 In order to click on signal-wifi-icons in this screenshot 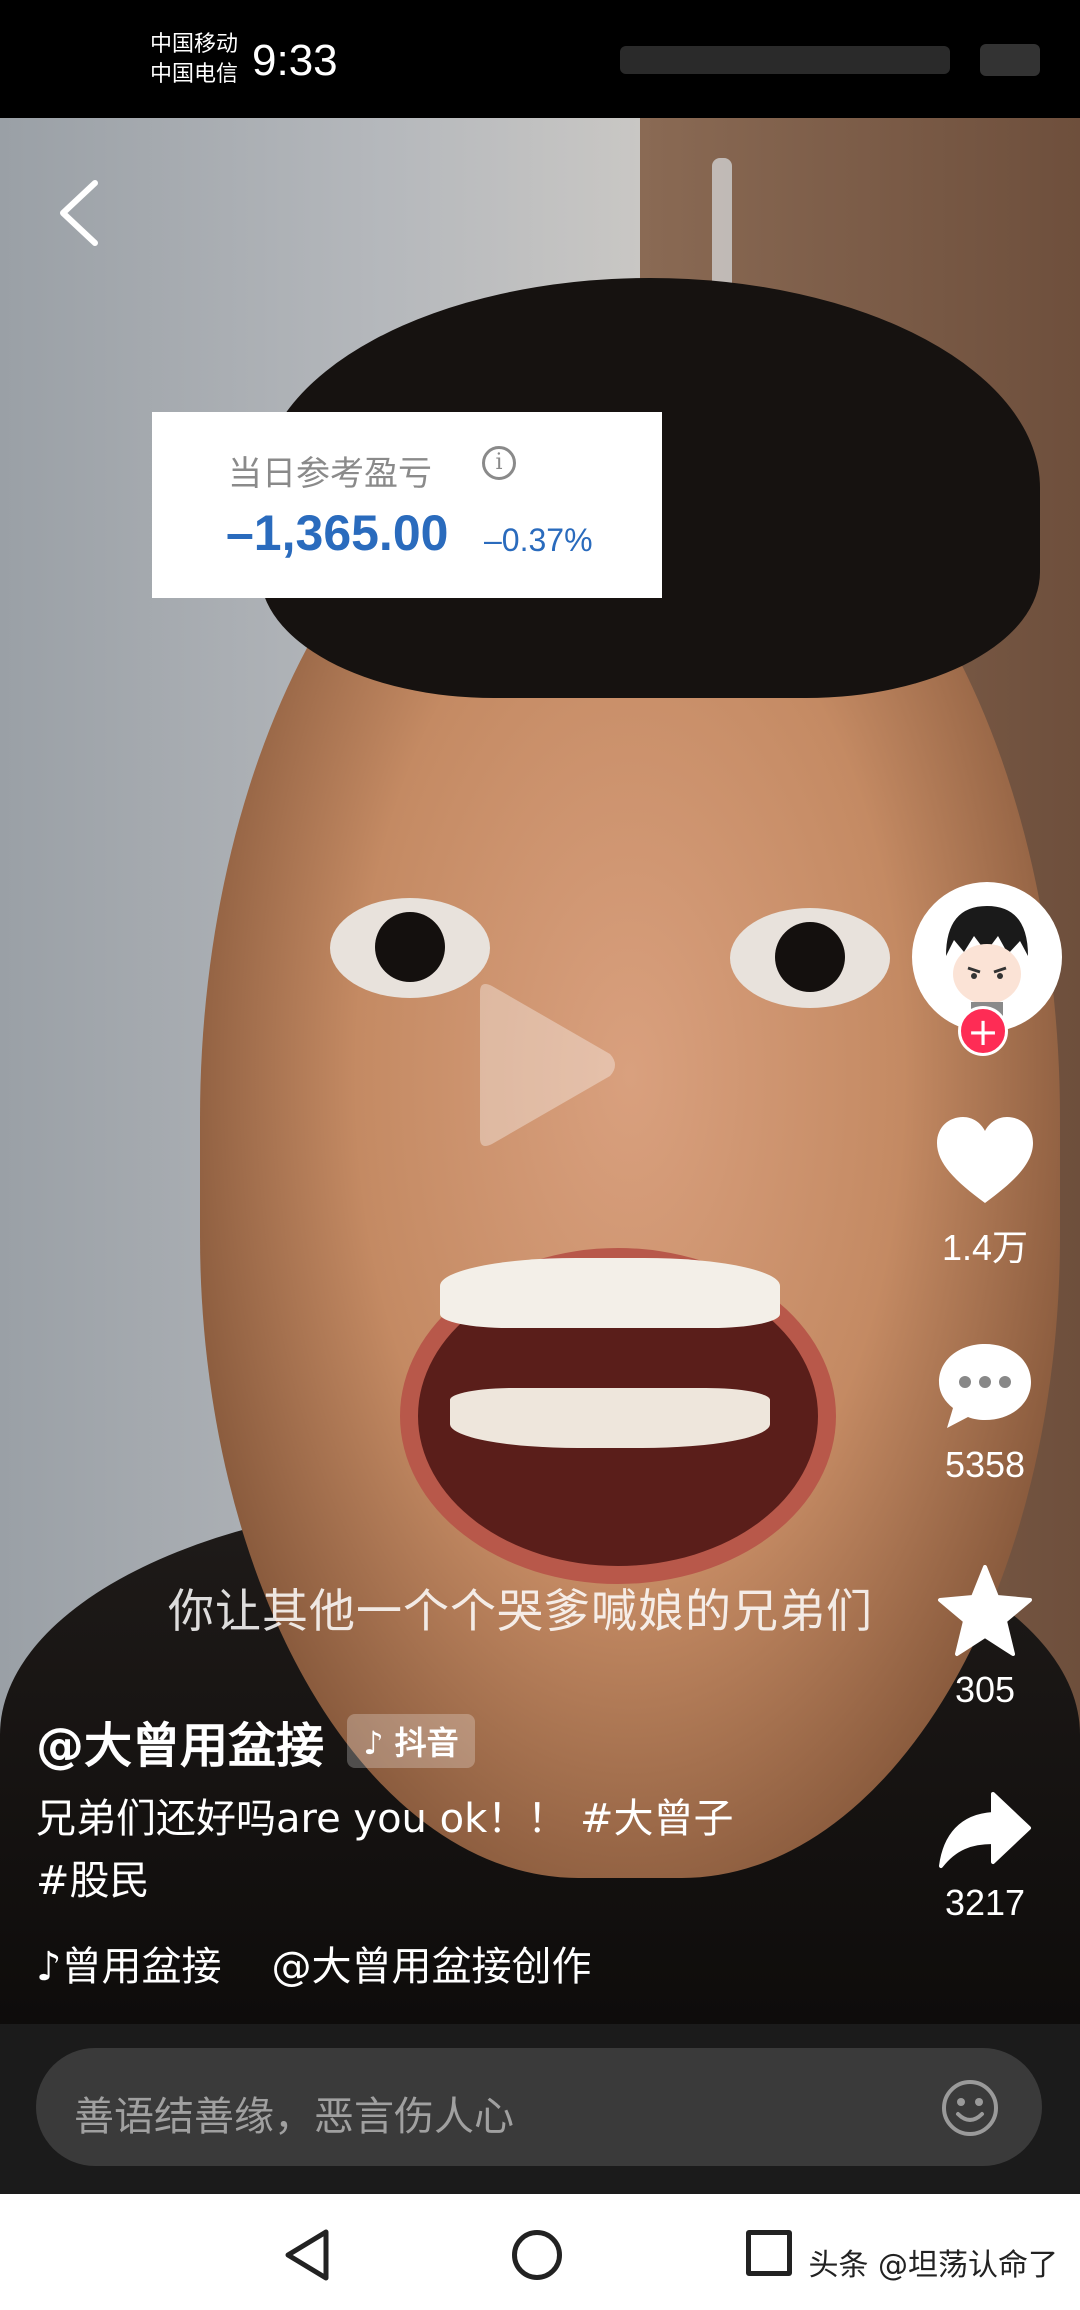, I will do `click(785, 60)`.